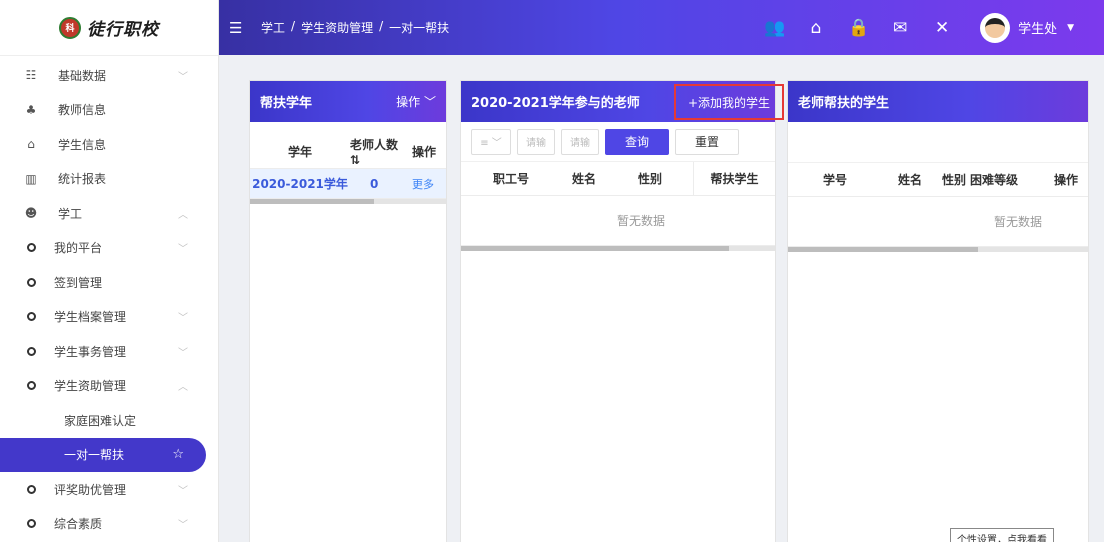 The image size is (1104, 542). Describe the element at coordinates (78, 524) in the screenshot. I see `sidebar-item-label: 综合素质` at that location.